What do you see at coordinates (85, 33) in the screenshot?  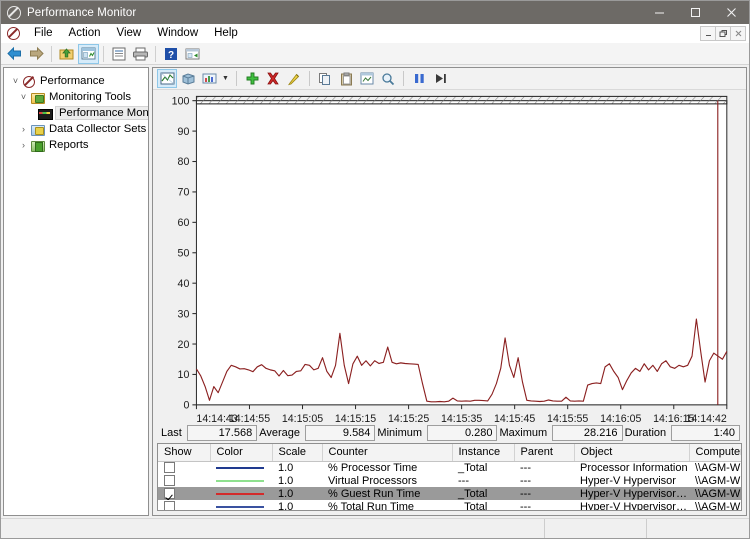 I see `menu-action: Action` at bounding box center [85, 33].